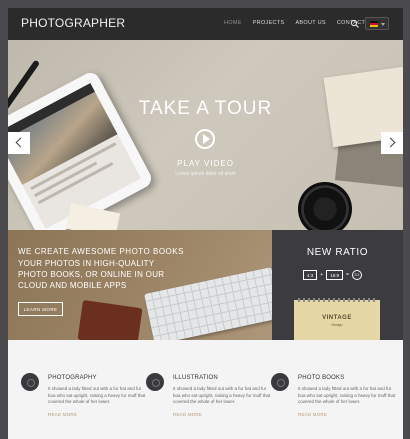 The width and height of the screenshot is (410, 439). I want to click on camera-lens-image, so click(325, 206).